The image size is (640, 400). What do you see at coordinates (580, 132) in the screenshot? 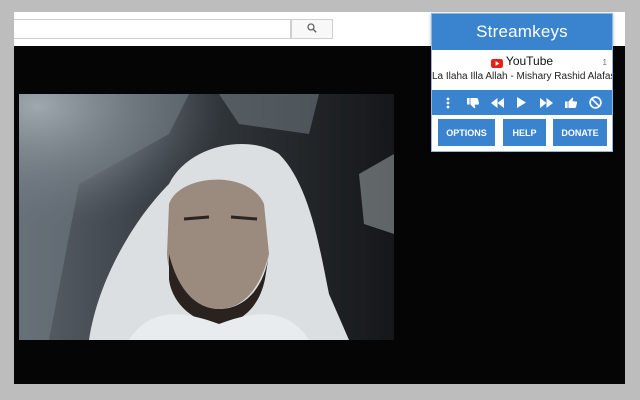
I see `donate-button: DONATE` at bounding box center [580, 132].